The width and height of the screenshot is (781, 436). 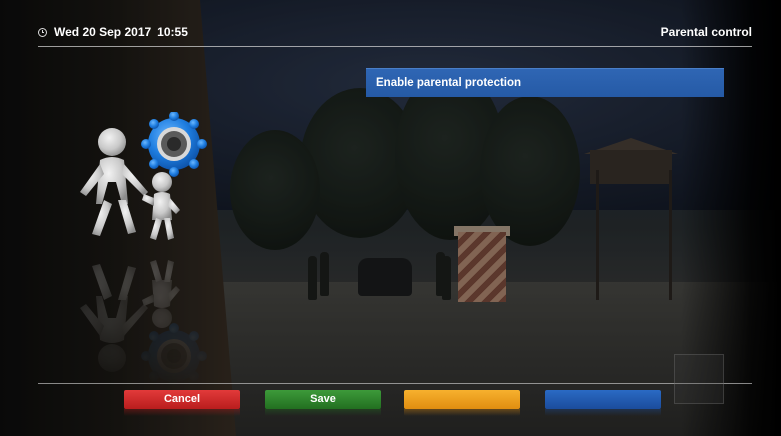 I want to click on menu-item-enable-parental-protection: Enable parental protection, so click(x=545, y=82).